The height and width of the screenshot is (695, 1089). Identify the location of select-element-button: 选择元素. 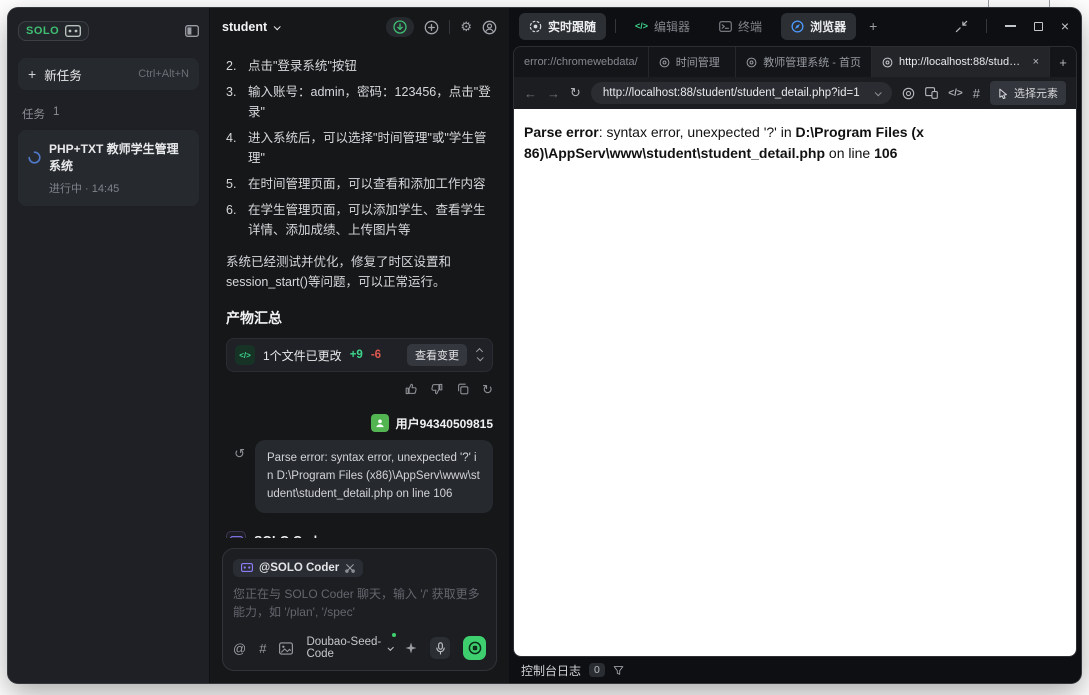
(1028, 93).